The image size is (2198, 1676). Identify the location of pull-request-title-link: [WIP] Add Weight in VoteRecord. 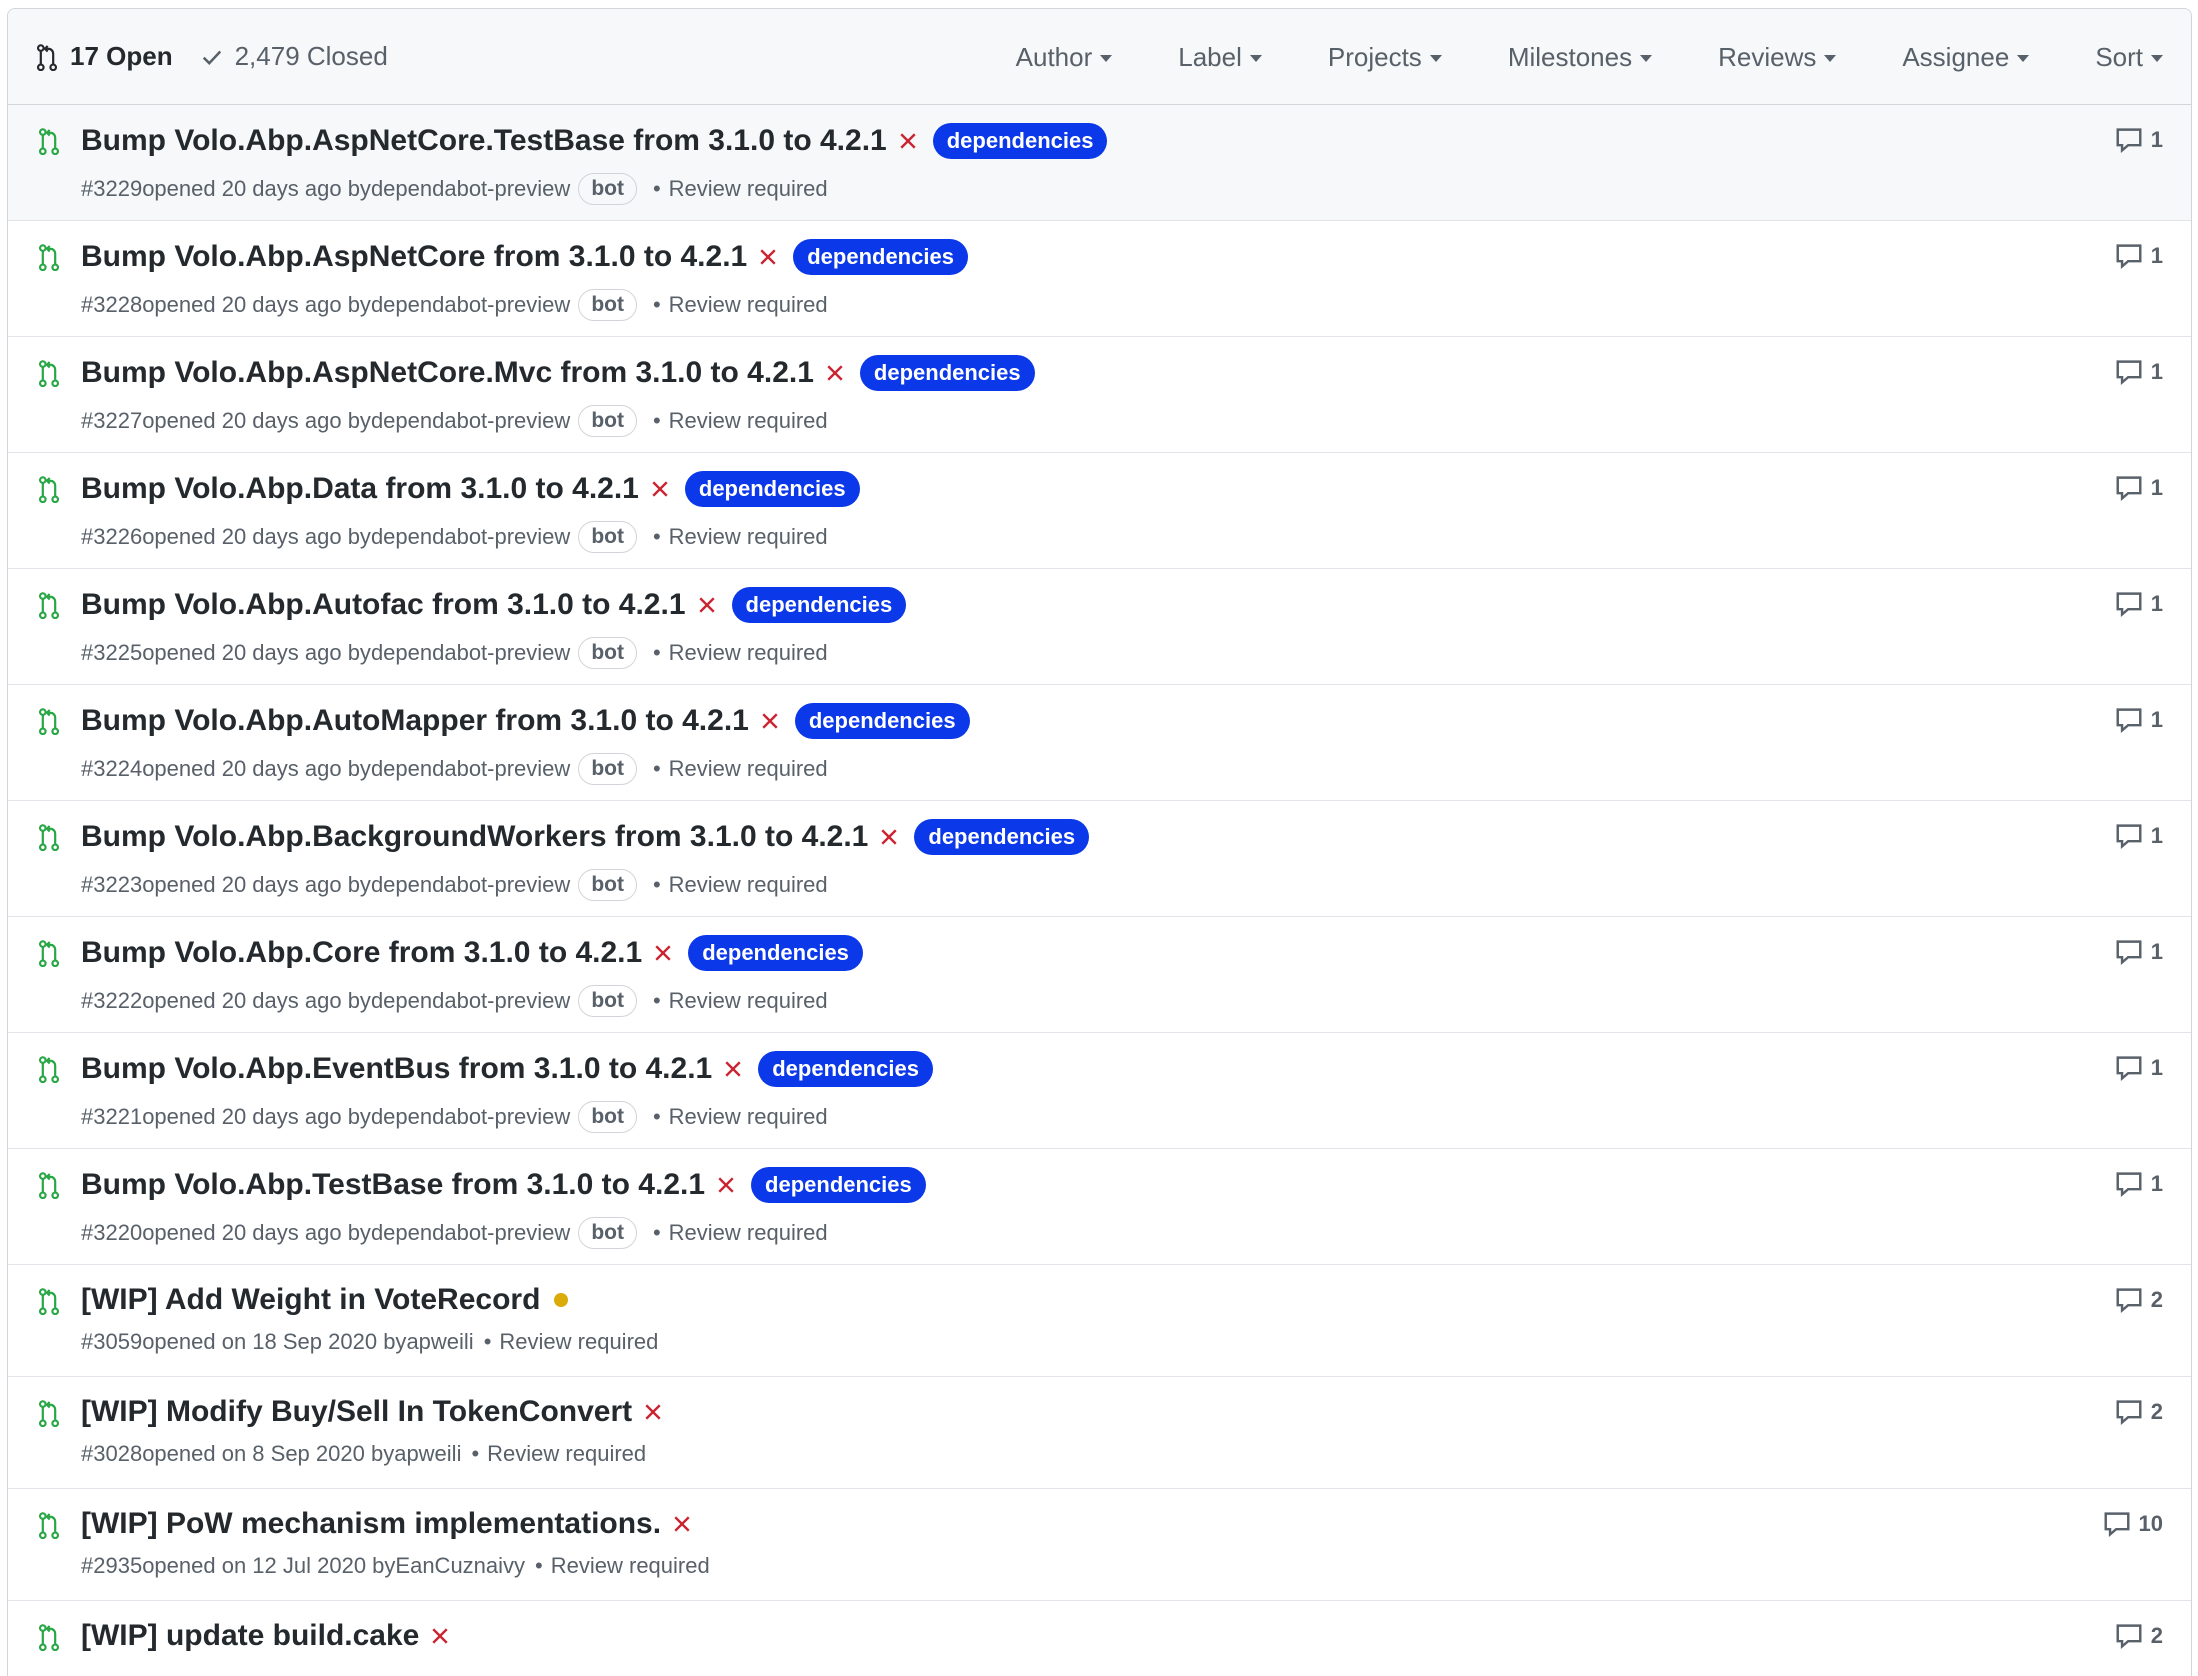
(310, 1300).